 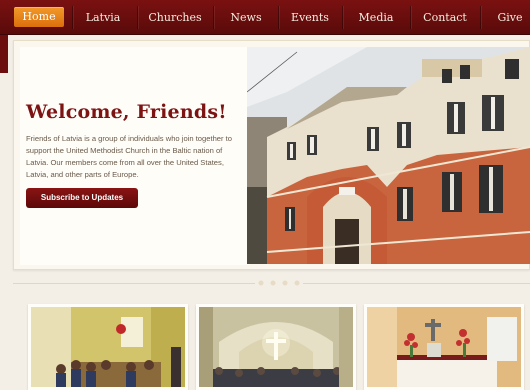 What do you see at coordinates (310, 17) in the screenshot?
I see `nav-events: Events` at bounding box center [310, 17].